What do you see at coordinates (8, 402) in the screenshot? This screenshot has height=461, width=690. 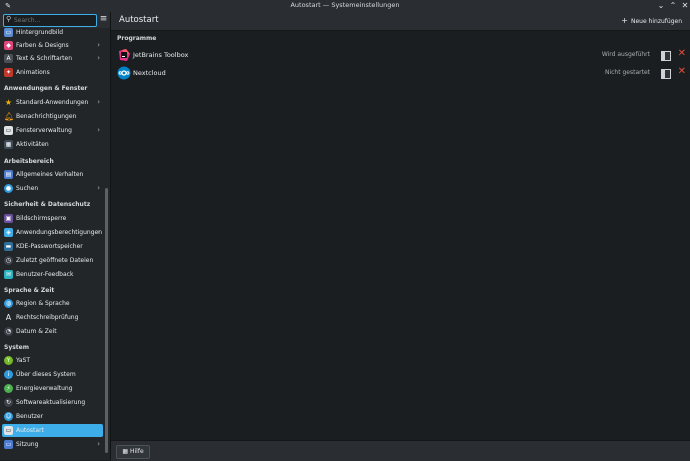 I see `update-icon: ↻` at bounding box center [8, 402].